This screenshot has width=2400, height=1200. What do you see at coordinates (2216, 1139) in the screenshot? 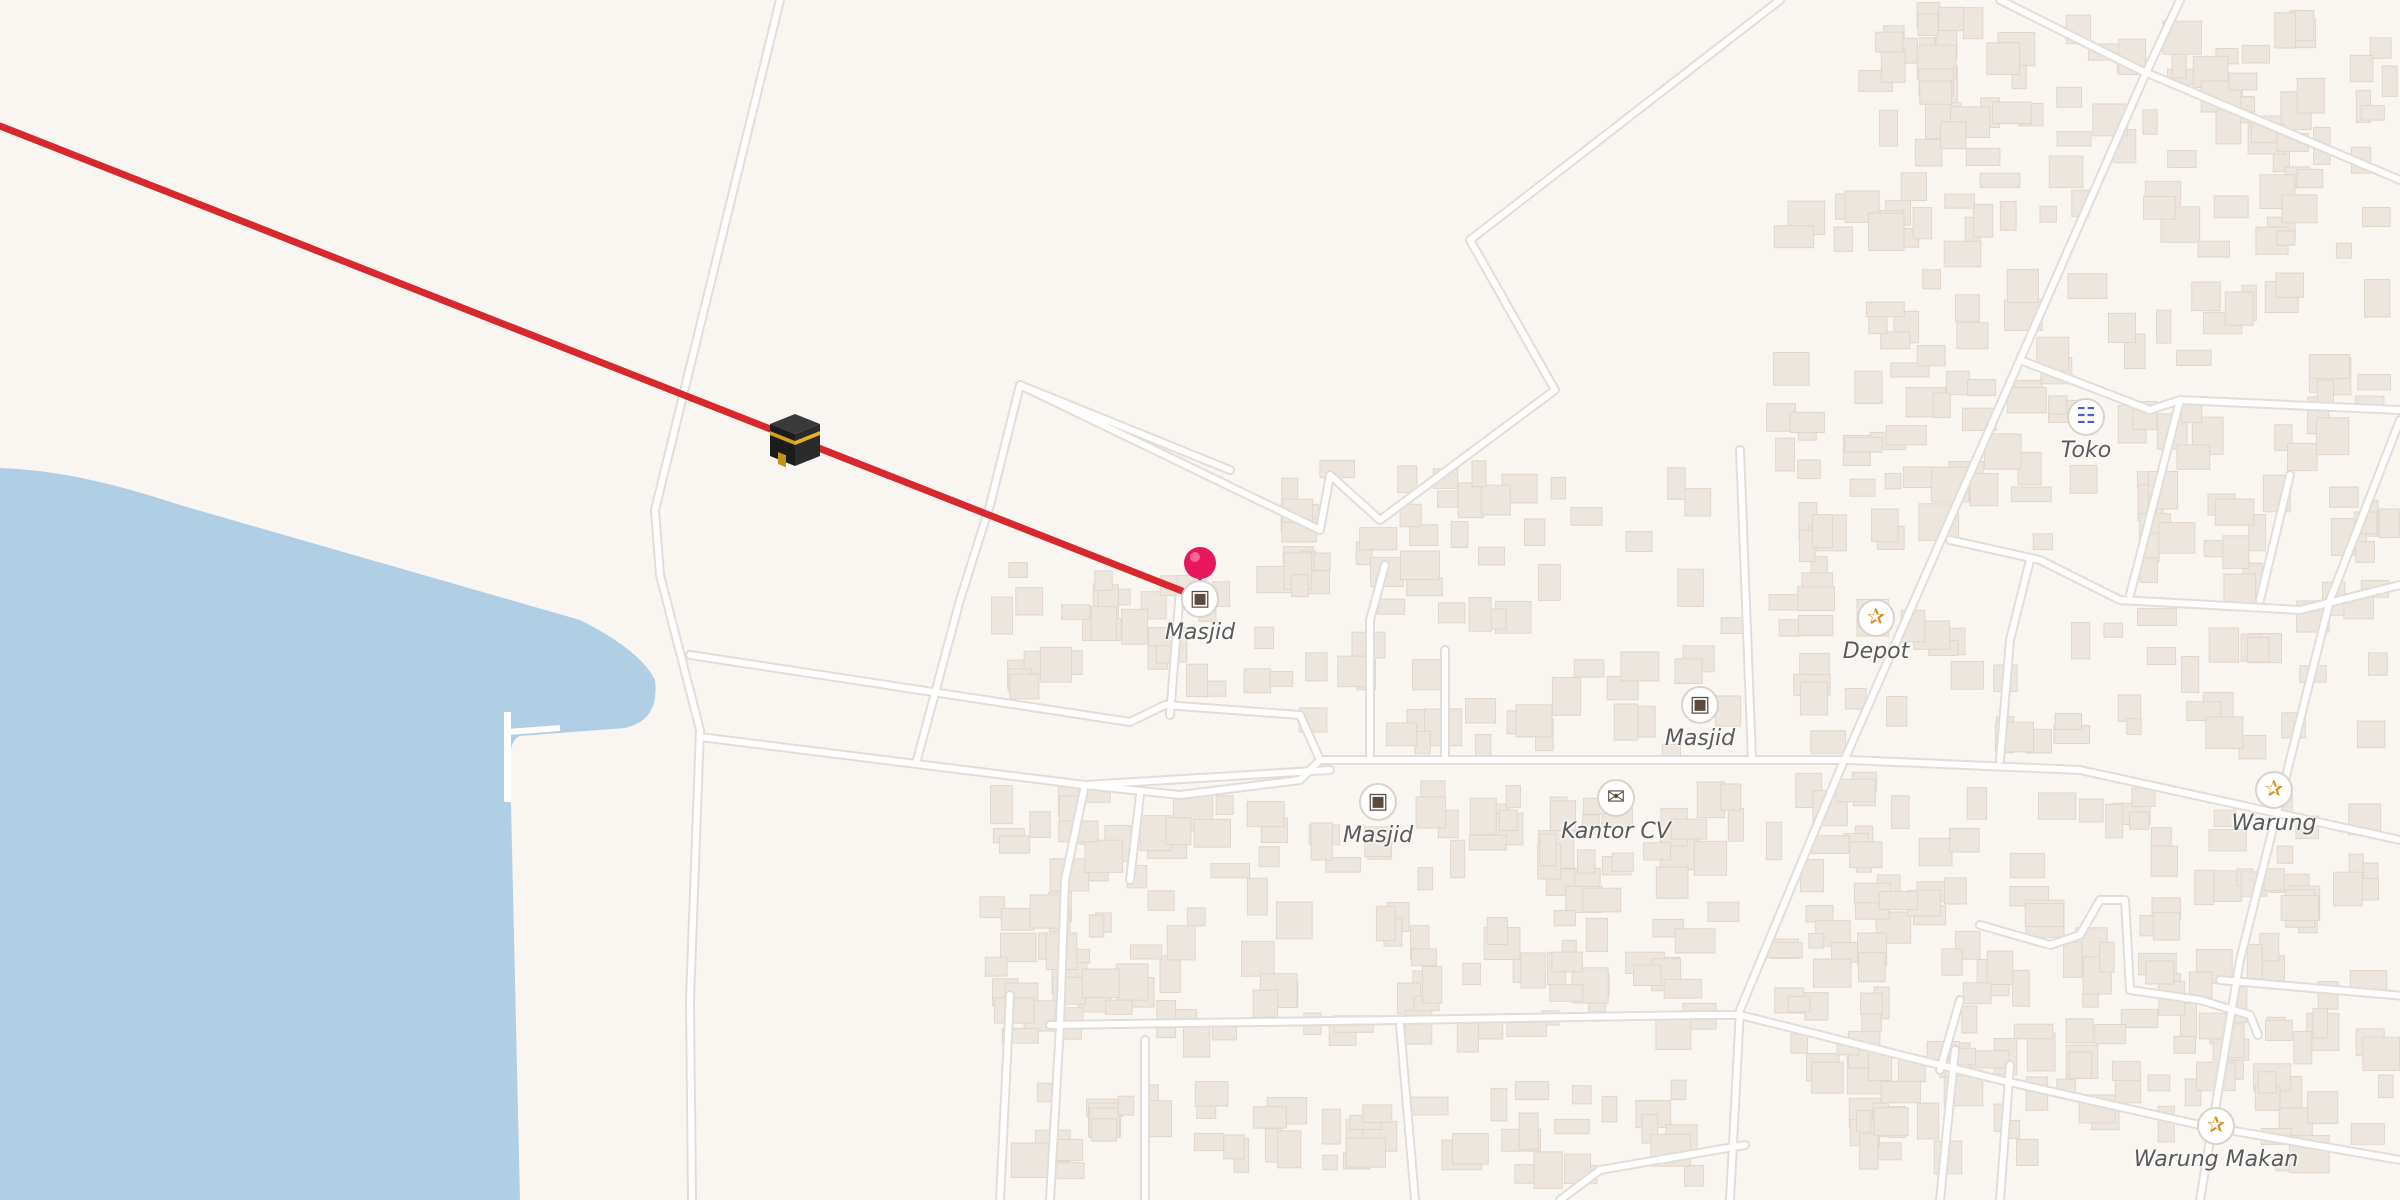
I see `poi-warung-makan: ✰ Warung Makan` at bounding box center [2216, 1139].